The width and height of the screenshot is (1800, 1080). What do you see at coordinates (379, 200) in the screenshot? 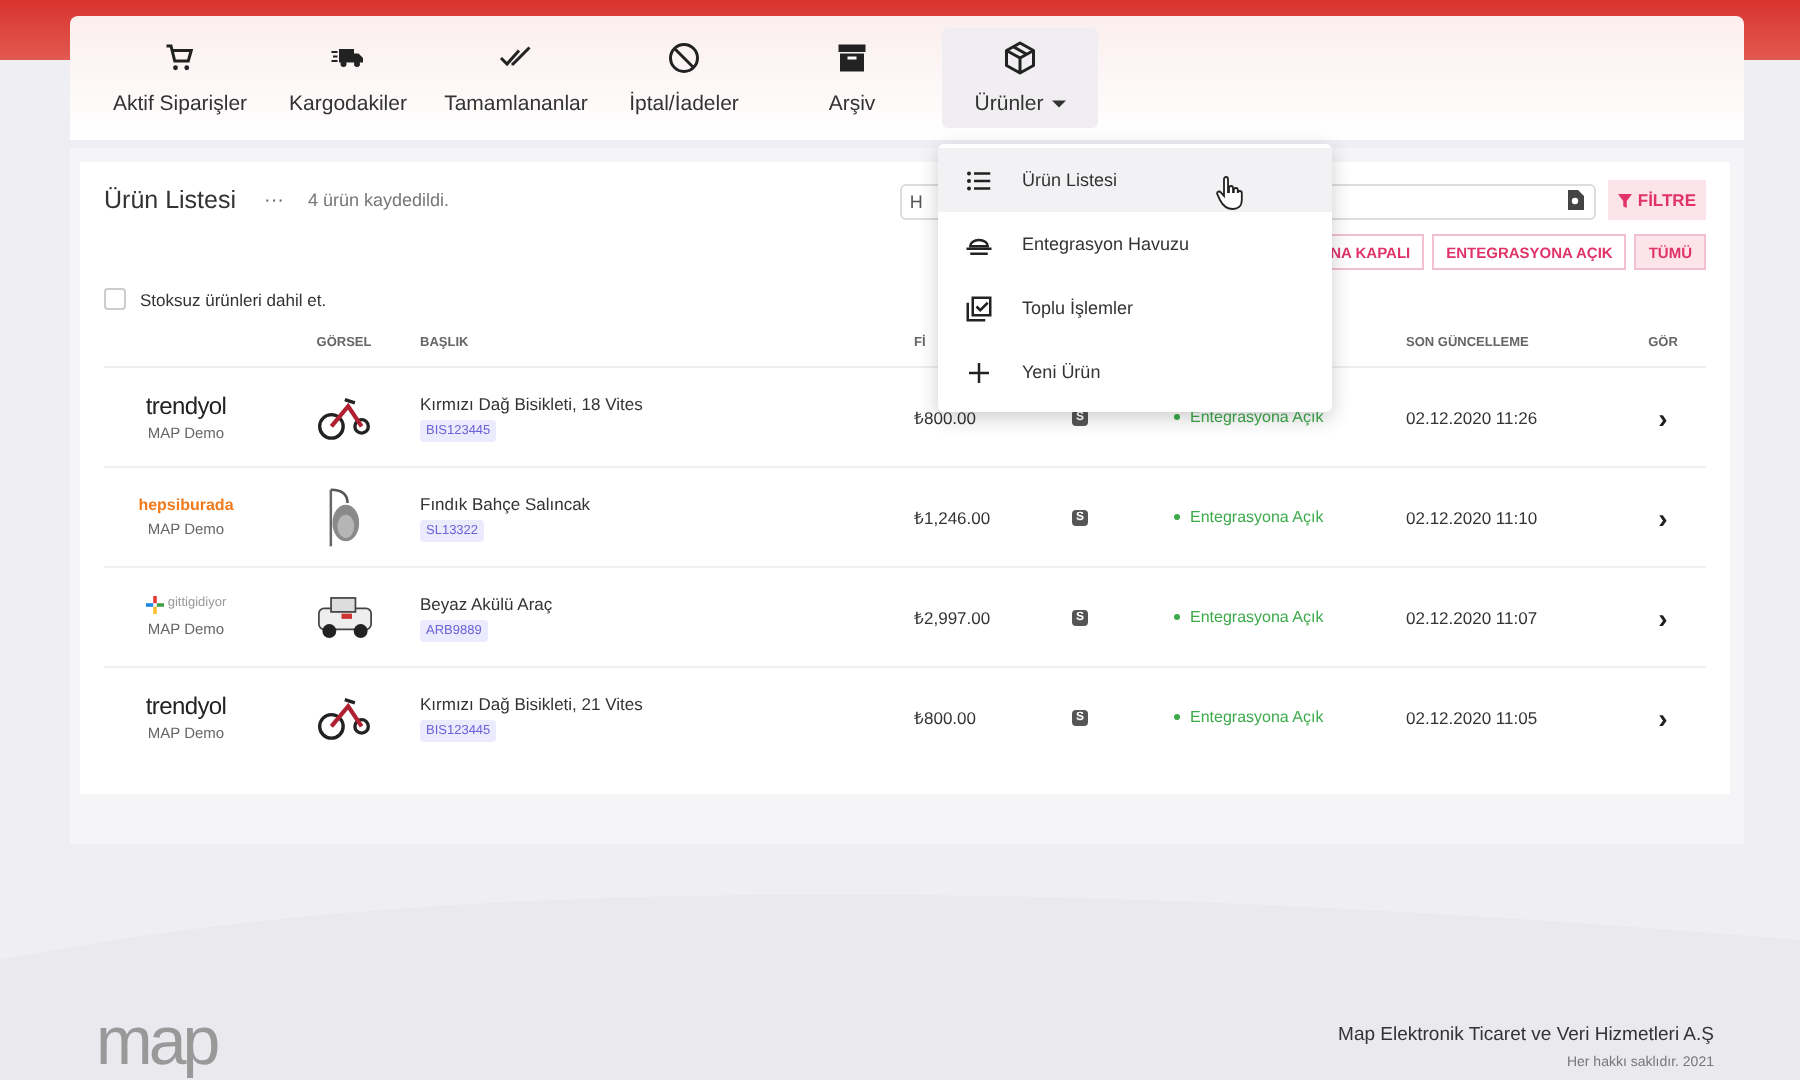
I see `product-count: 4 ürün kaydedildi.` at bounding box center [379, 200].